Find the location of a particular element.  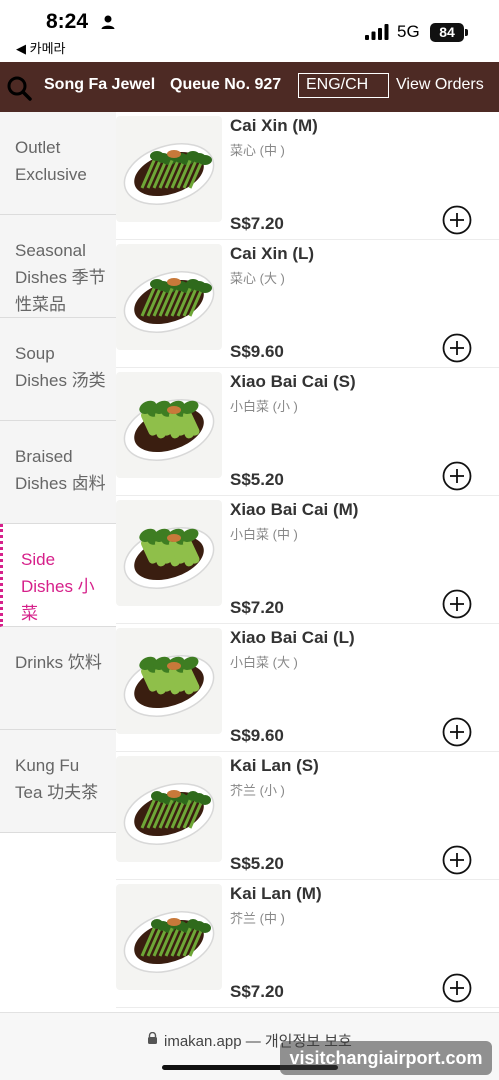

sidebar-item-label: Drinks 饮料 is located at coordinates (58, 662).